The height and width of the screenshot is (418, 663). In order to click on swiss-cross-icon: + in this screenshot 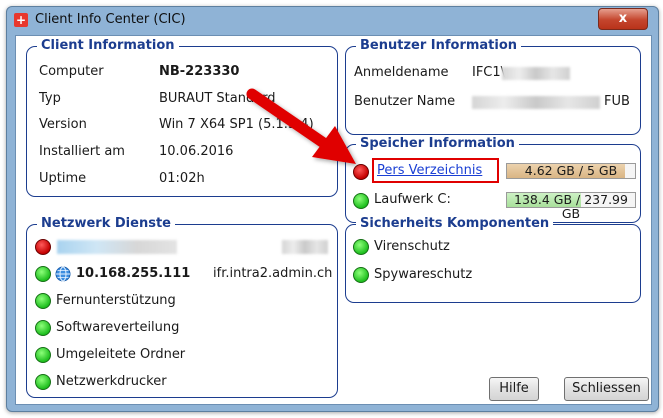, I will do `click(21, 20)`.